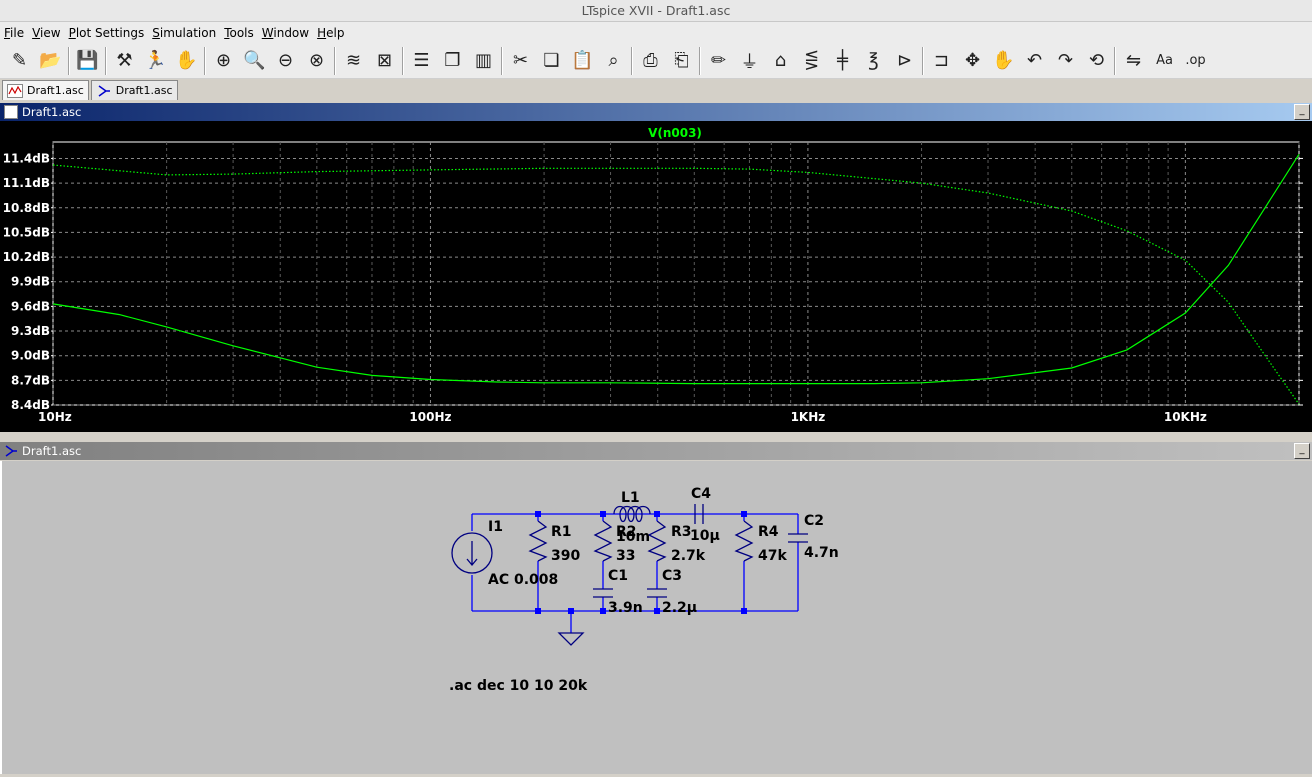 The width and height of the screenshot is (1312, 777). I want to click on open-icon: 📂, so click(50, 61).